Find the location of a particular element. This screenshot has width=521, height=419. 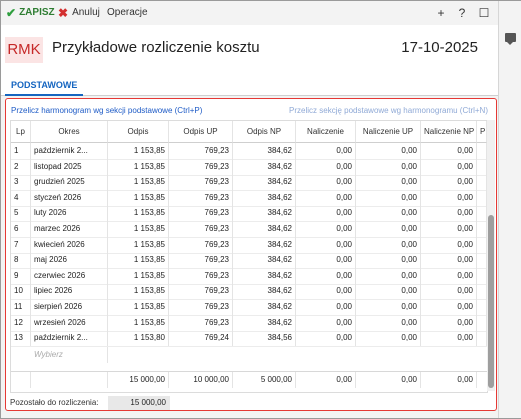

cell-okres: lipiec 2026 is located at coordinates (69, 291).